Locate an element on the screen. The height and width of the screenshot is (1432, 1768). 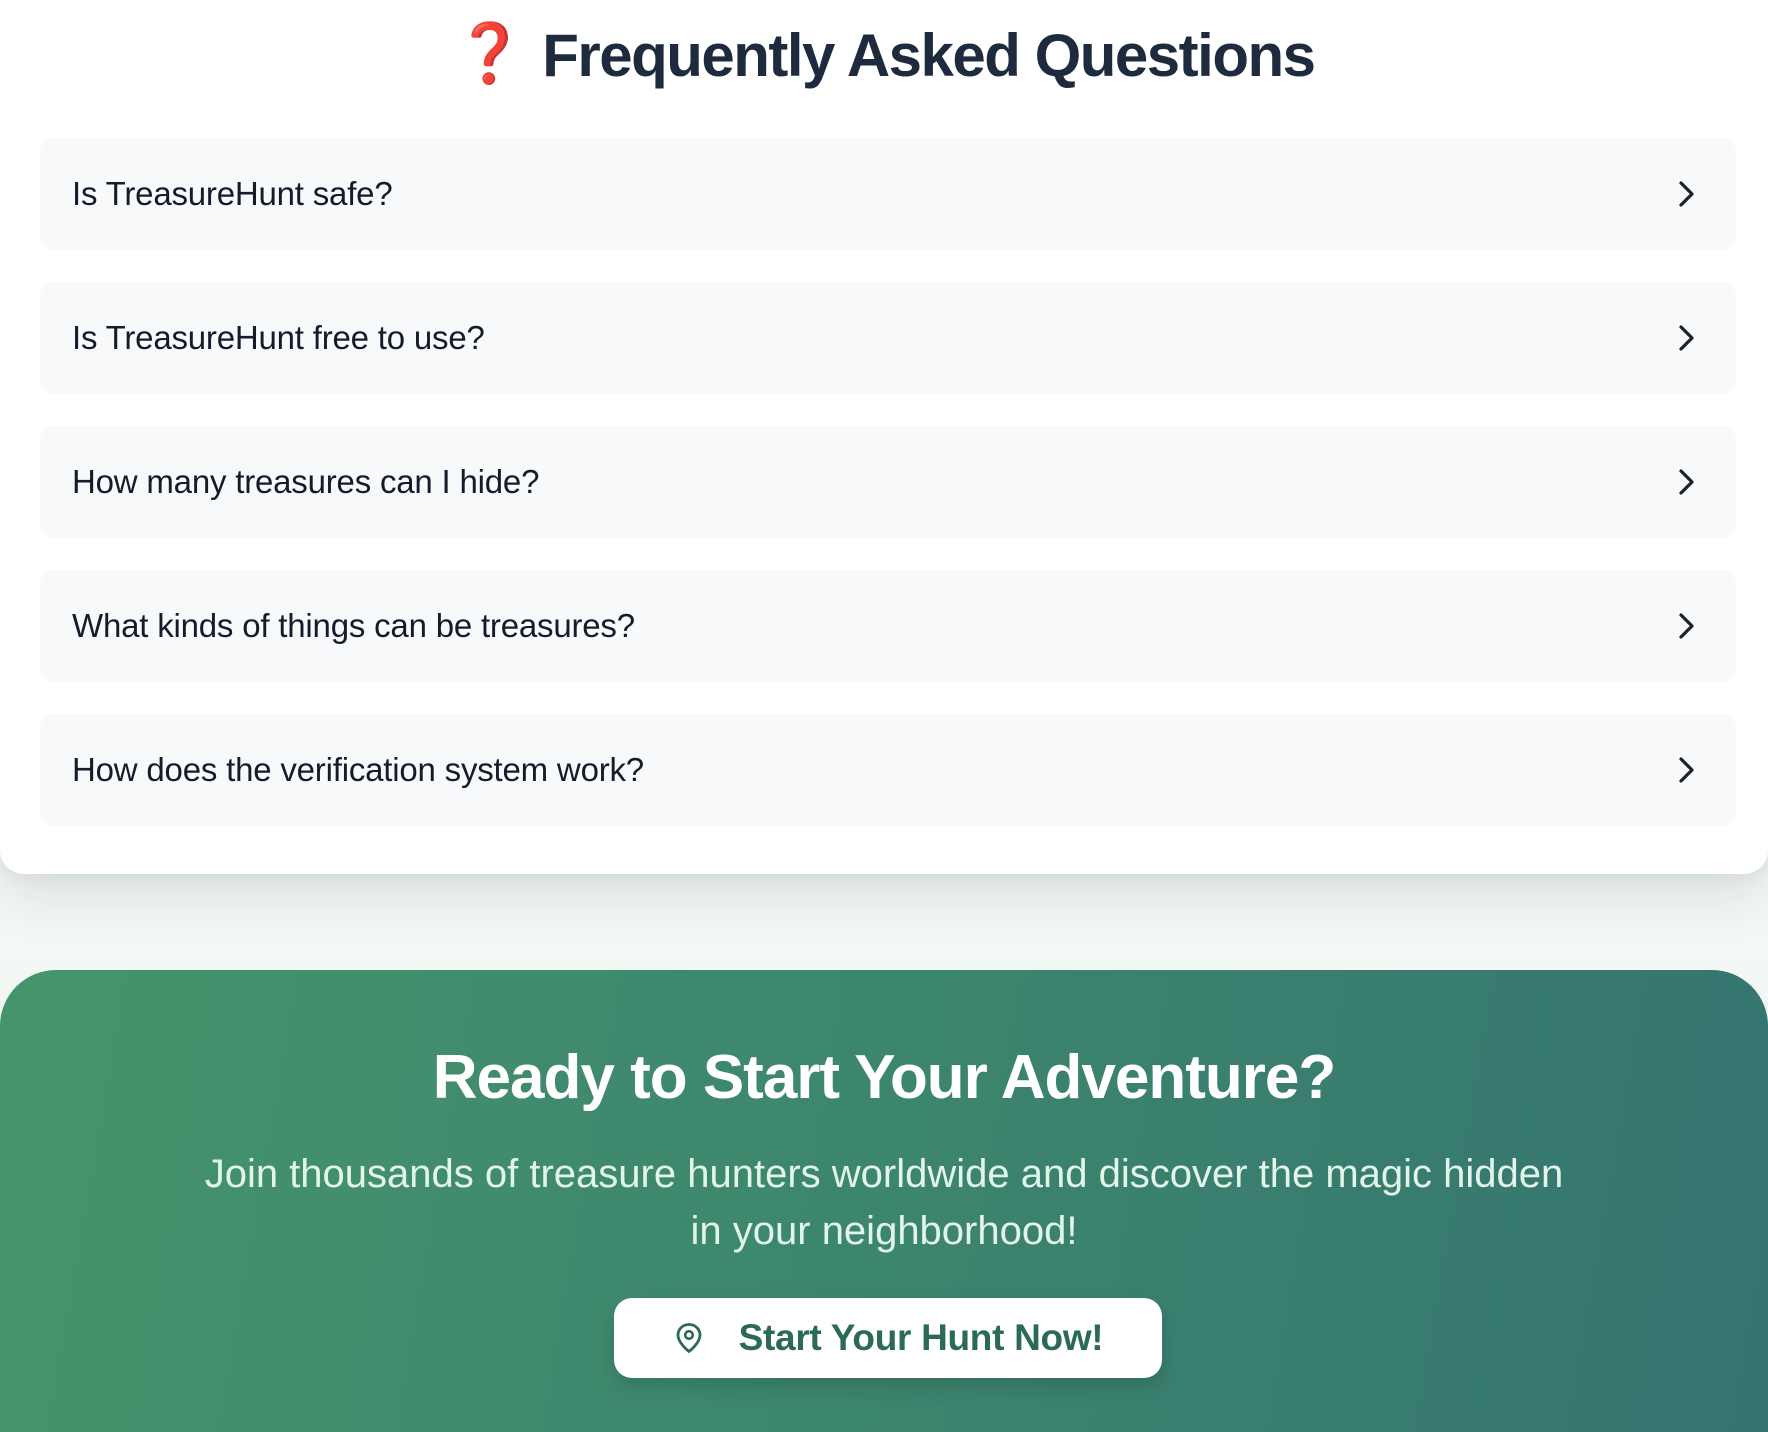
faq-item-free: Is TreasureHunt free to use? is located at coordinates (888, 338).